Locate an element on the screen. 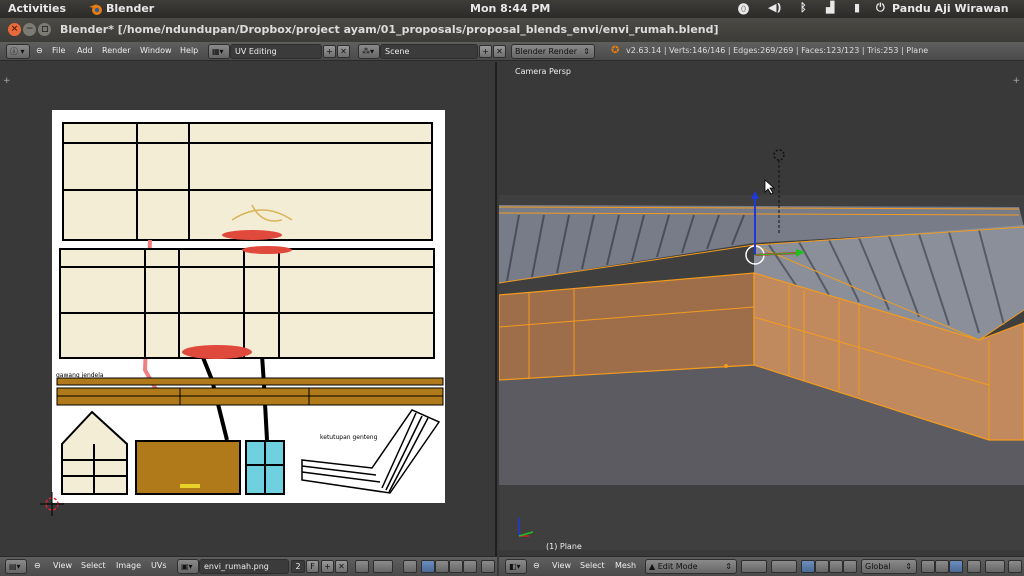 The height and width of the screenshot is (576, 1024). image-users-count: 2 is located at coordinates (298, 566).